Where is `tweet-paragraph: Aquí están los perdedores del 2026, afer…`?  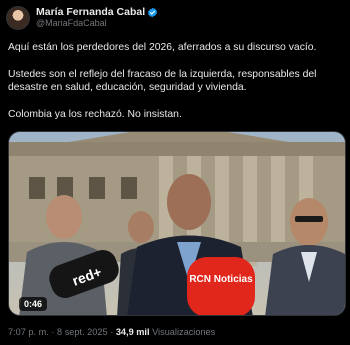
tweet-paragraph: Aquí están los perdedores del 2026, afer… is located at coordinates (162, 47).